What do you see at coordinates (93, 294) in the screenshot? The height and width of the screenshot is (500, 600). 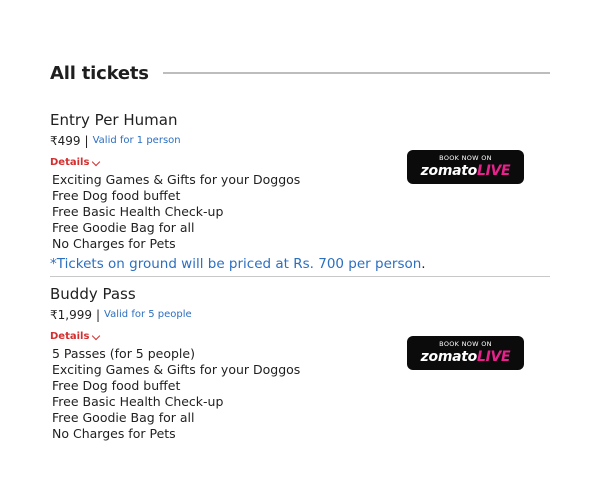 I see `ticket-name: Buddy Pass` at bounding box center [93, 294].